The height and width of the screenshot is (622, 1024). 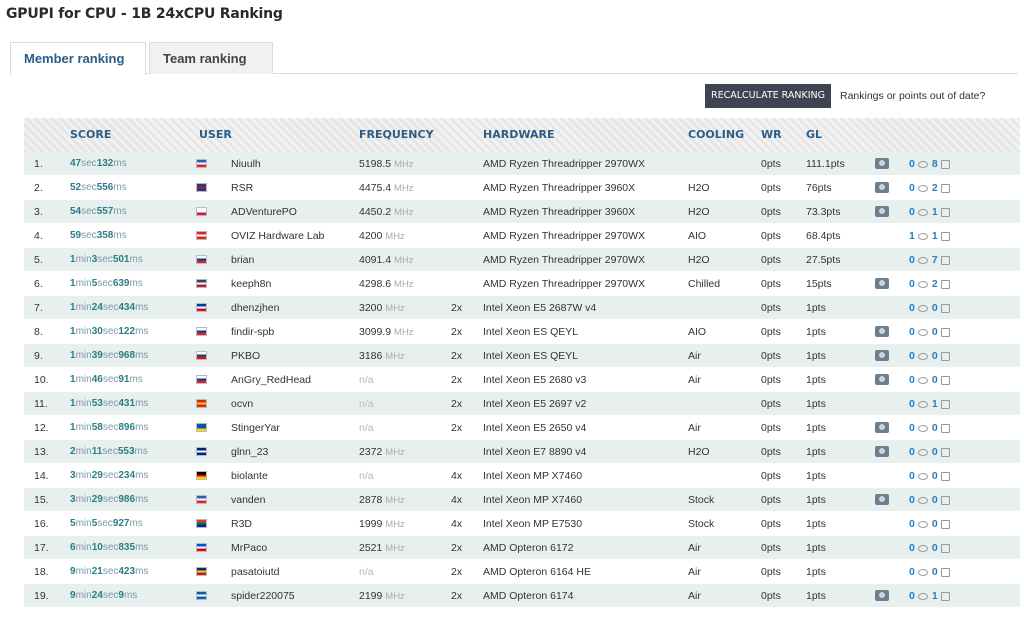 I want to click on user-link: StingerYar, so click(x=255, y=428).